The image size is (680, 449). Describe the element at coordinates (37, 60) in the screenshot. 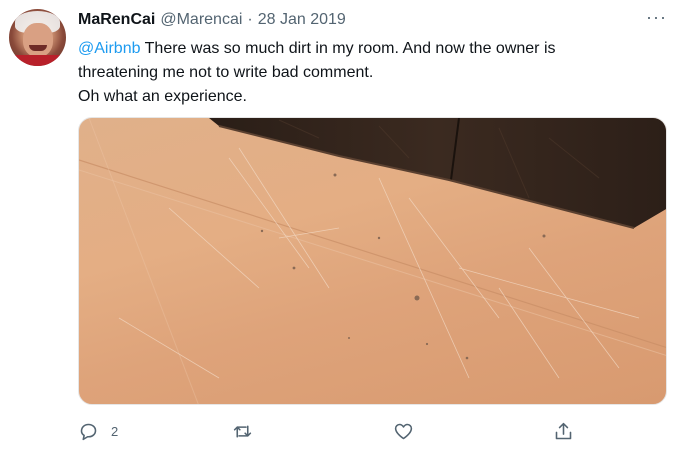

I see `avatar-shirt` at that location.